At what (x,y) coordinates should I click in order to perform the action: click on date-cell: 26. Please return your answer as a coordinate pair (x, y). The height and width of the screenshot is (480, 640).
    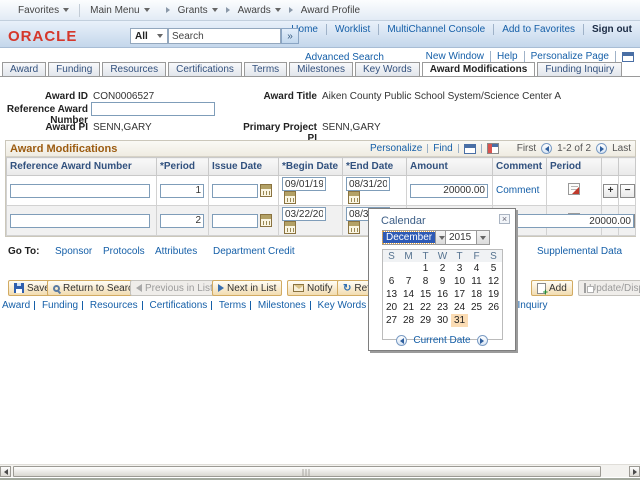
    Looking at the image, I should click on (493, 307).